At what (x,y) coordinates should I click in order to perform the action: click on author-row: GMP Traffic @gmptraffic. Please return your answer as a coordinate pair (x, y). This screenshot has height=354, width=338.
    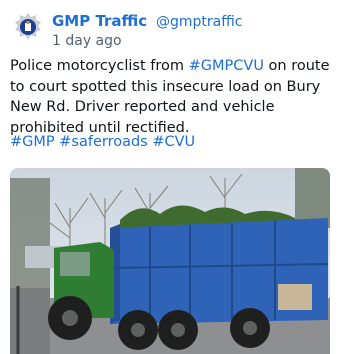
    Looking at the image, I should click on (147, 21).